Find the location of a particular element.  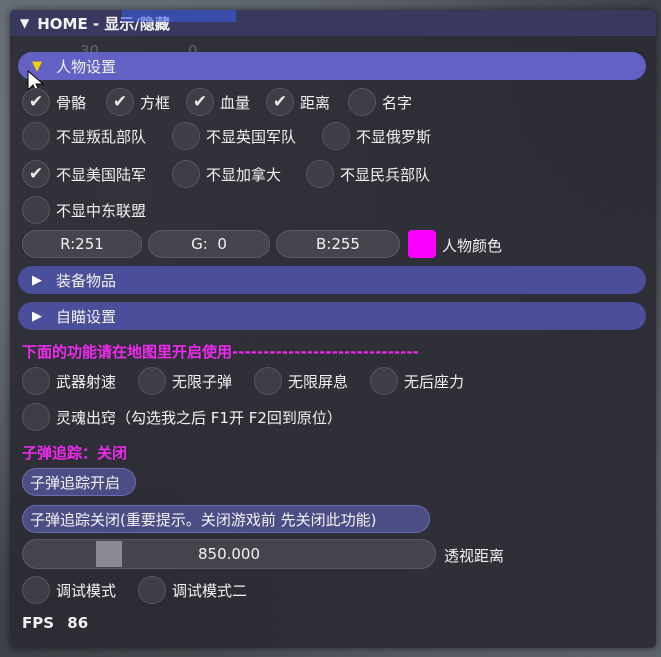

checkbox-debug-mode-2: 调试模式二 is located at coordinates (192, 590).